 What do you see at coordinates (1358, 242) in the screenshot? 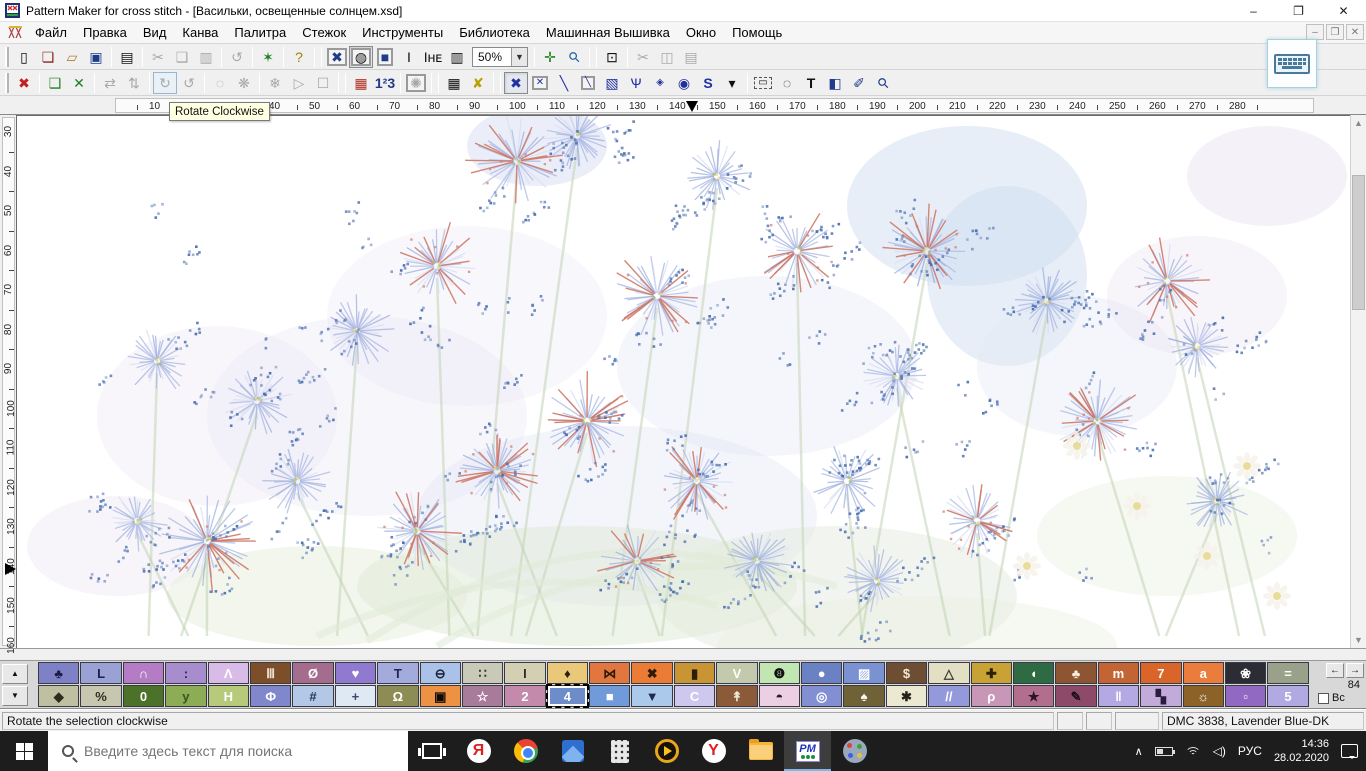
I see `vertical-scroll-thumb` at bounding box center [1358, 242].